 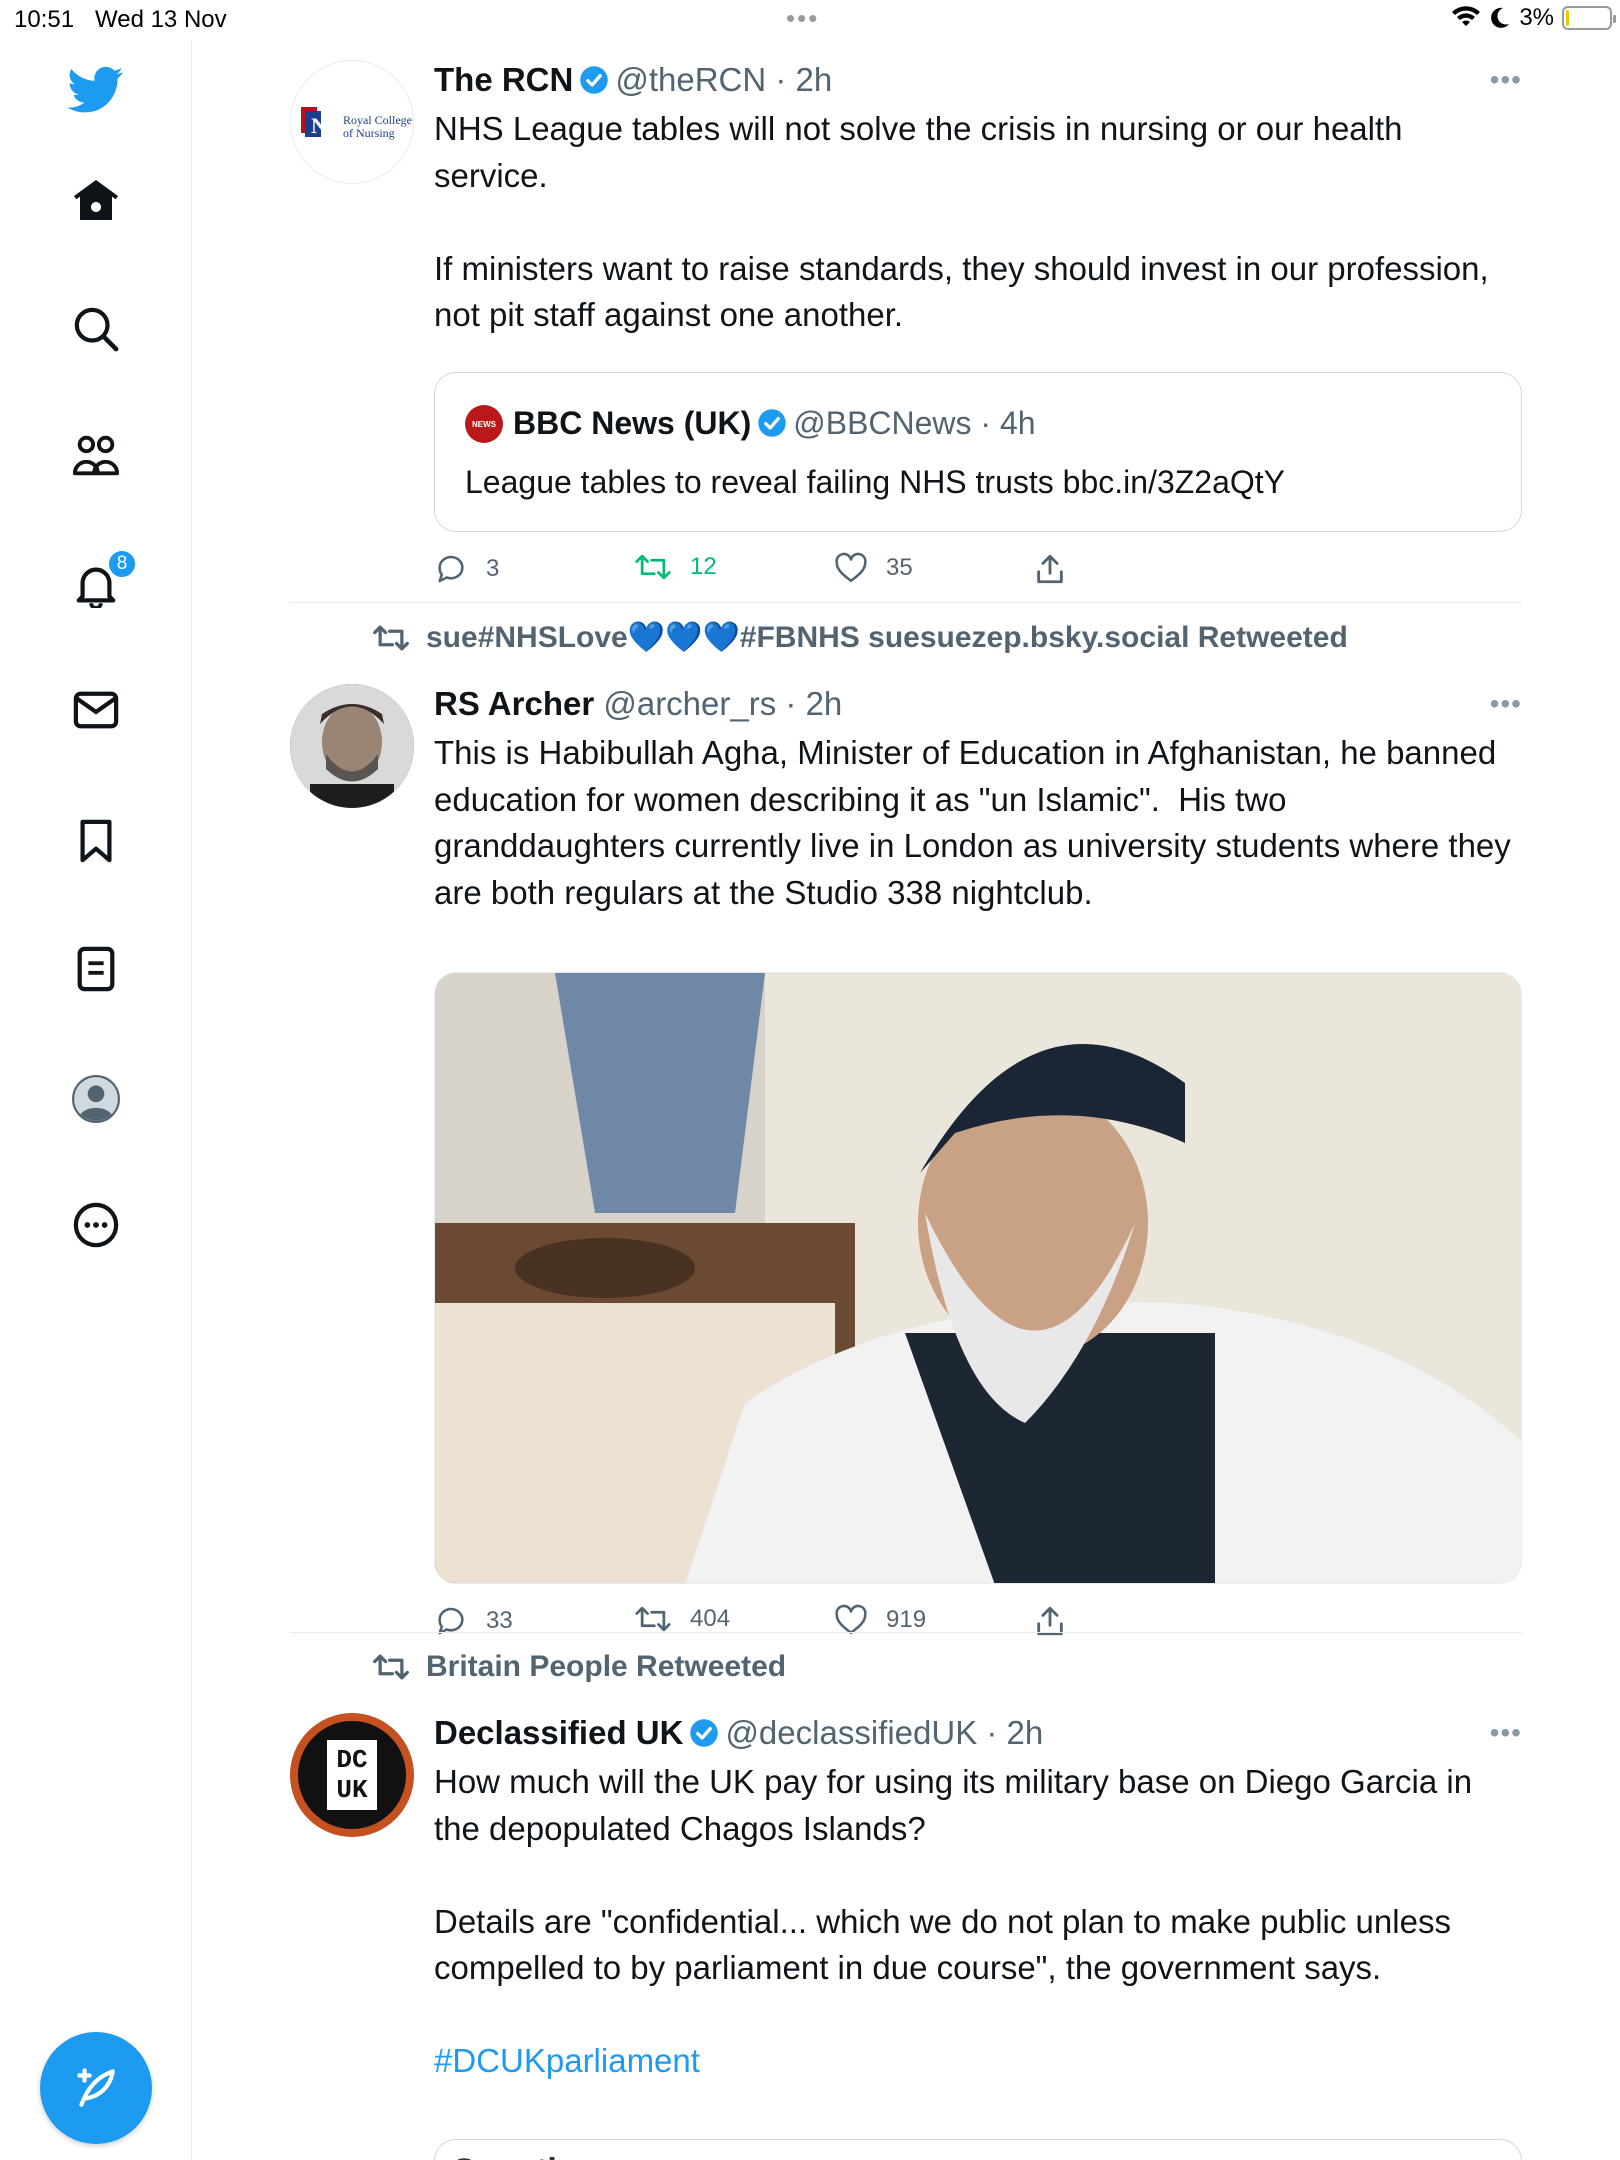 I want to click on tweet-header: RS Archer @archer_rs · 2h •••, so click(x=978, y=704).